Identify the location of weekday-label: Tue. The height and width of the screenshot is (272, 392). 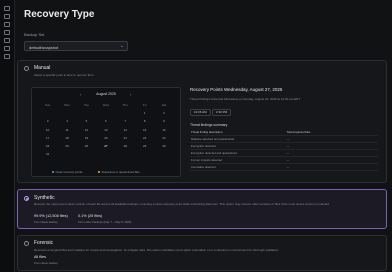
(86, 105).